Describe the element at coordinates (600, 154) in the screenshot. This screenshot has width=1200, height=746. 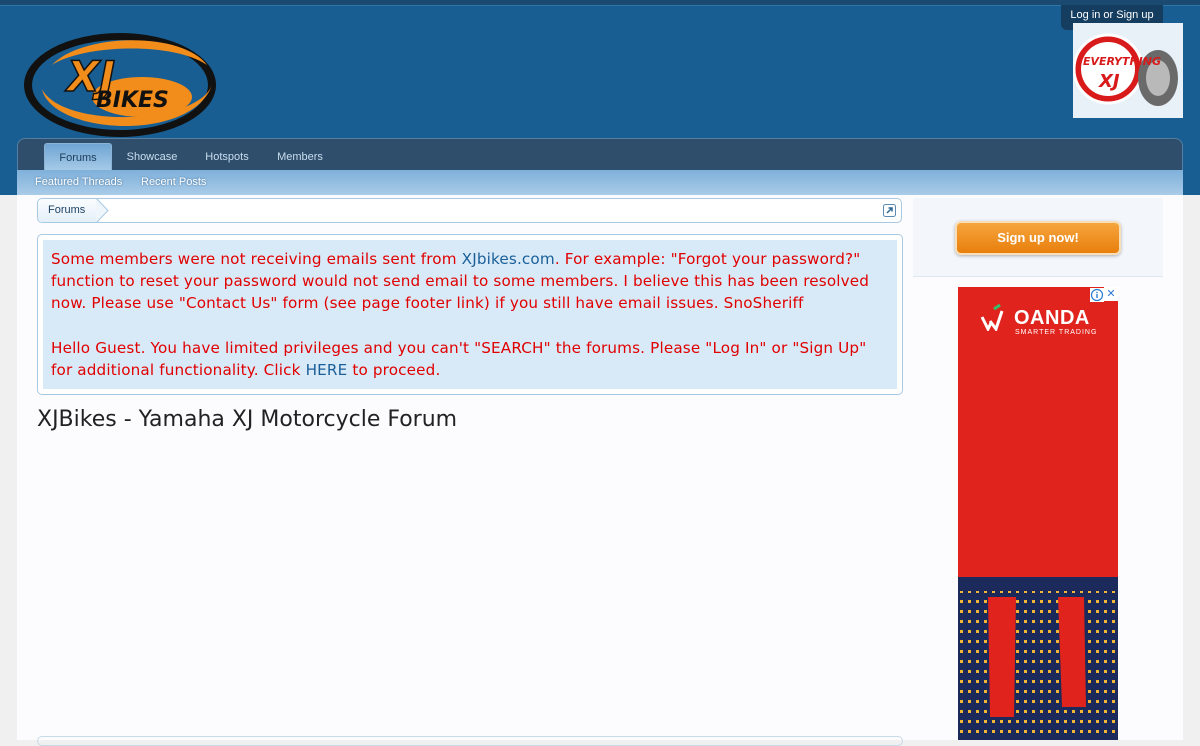
I see `main-navigation: Forums Showcase Hotspots Members` at that location.